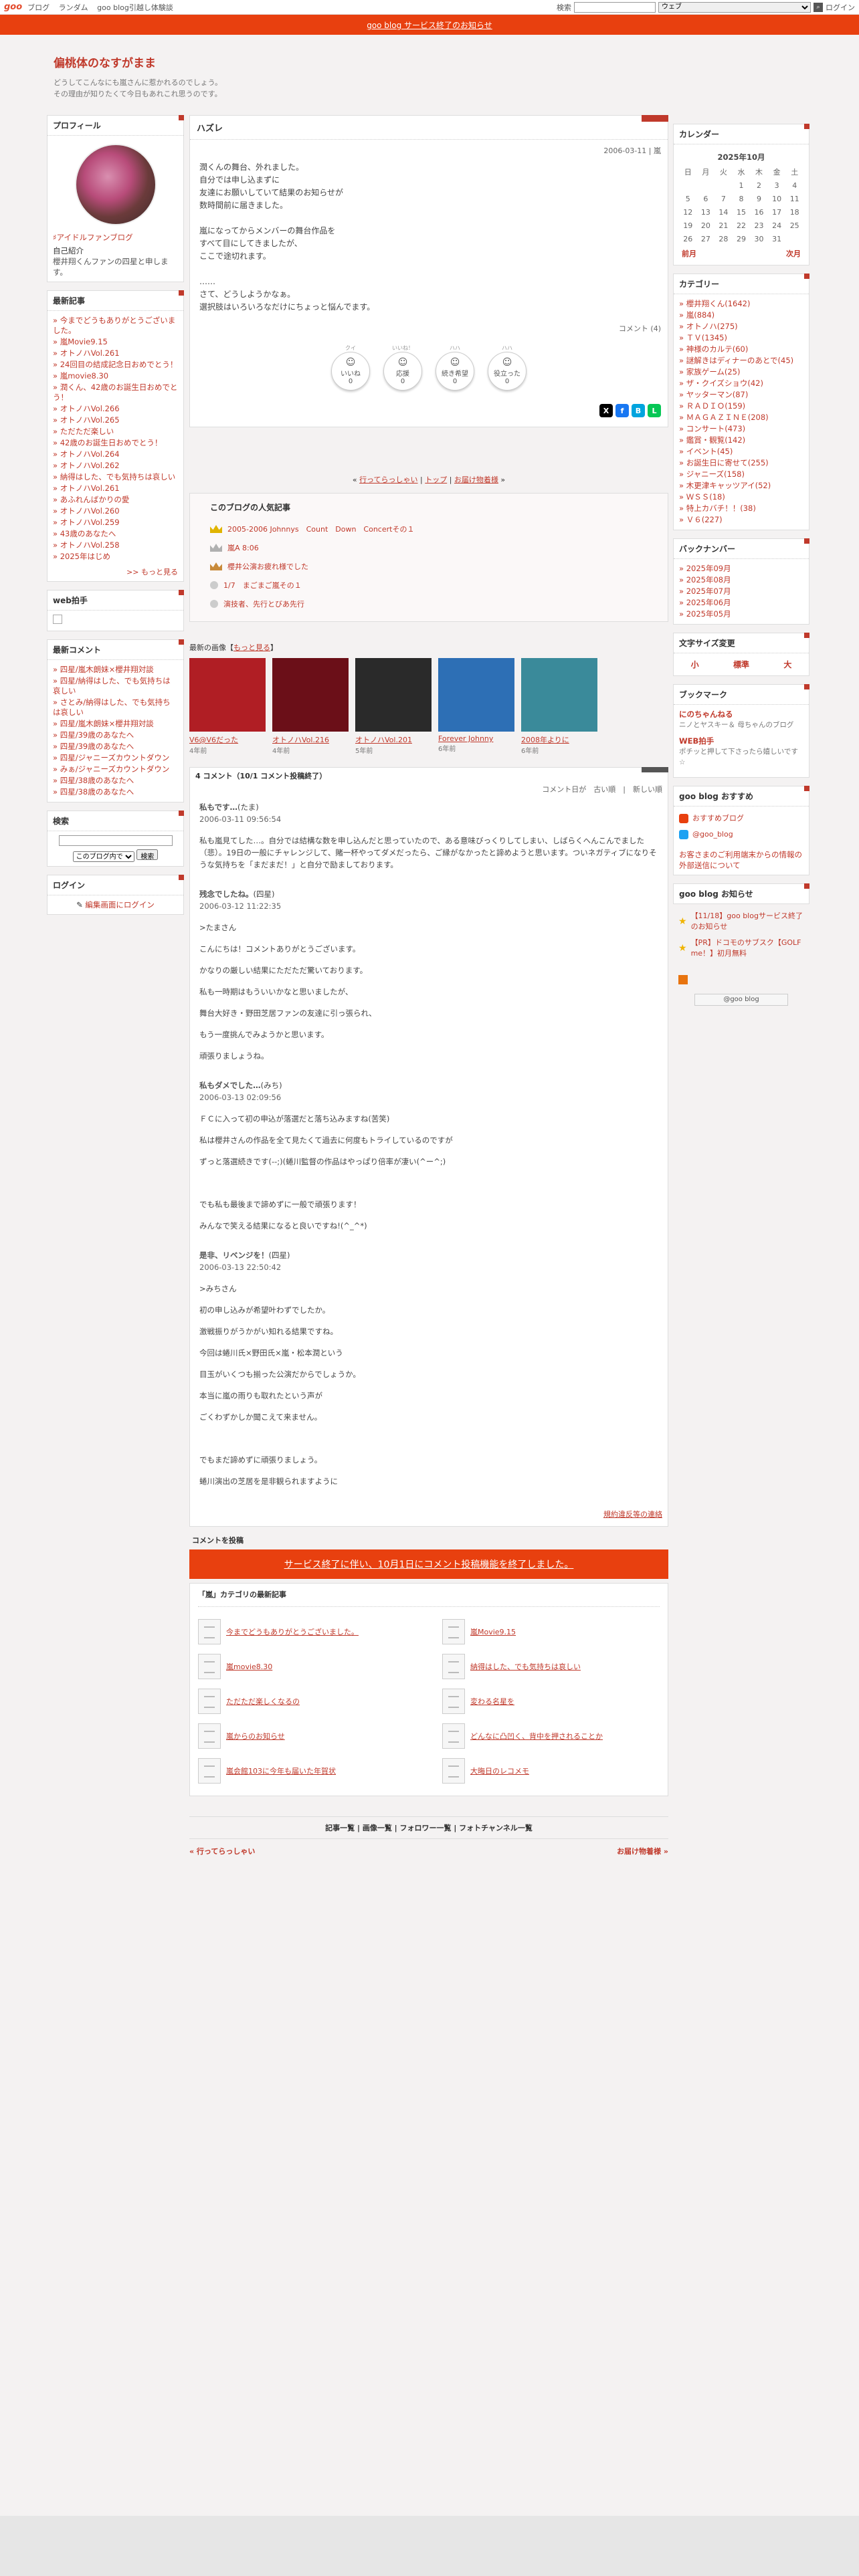  I want to click on recent-post-item-link: ただただ楽しい, so click(87, 431).